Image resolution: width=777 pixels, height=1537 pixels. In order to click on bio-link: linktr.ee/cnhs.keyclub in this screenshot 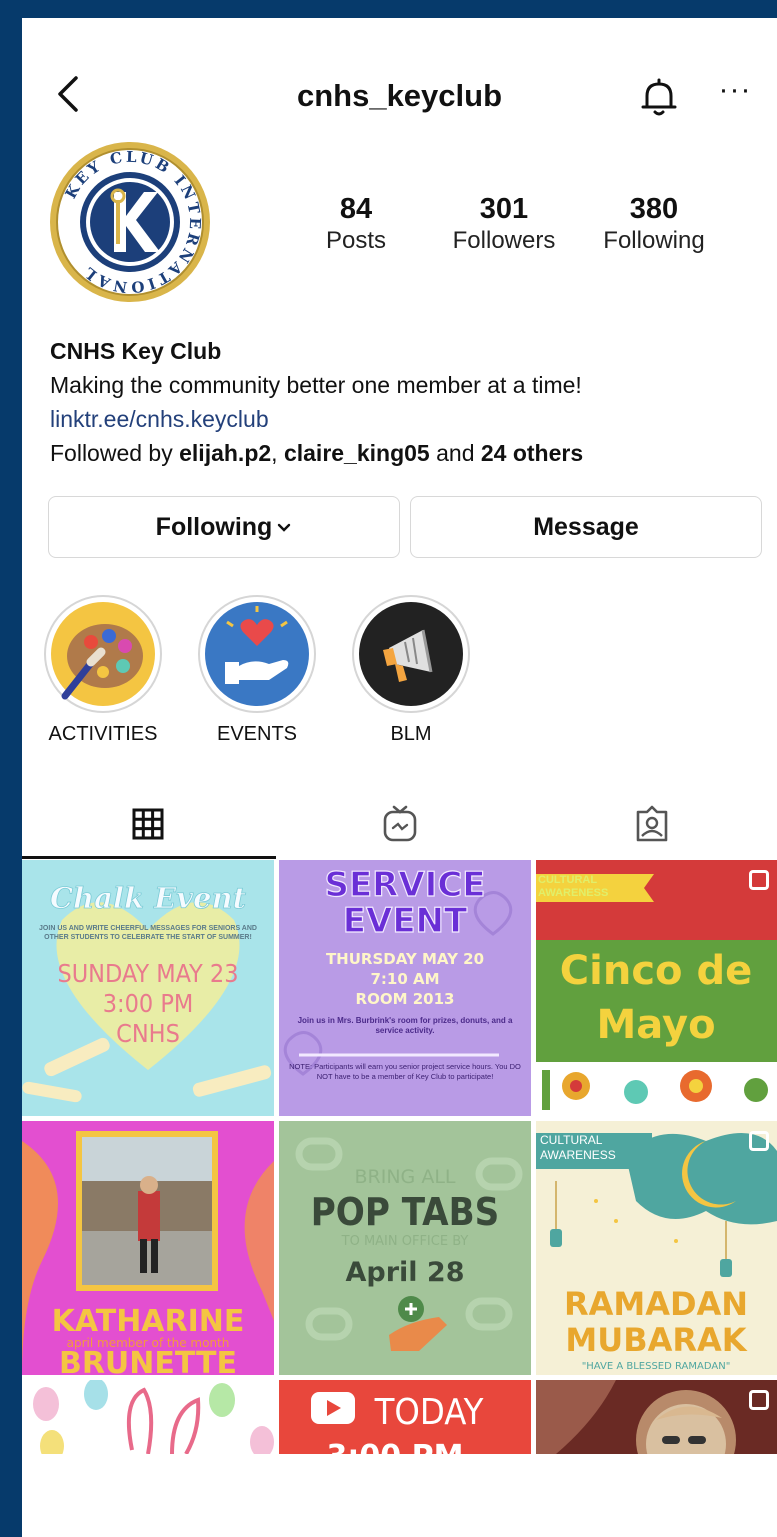, I will do `click(410, 419)`.